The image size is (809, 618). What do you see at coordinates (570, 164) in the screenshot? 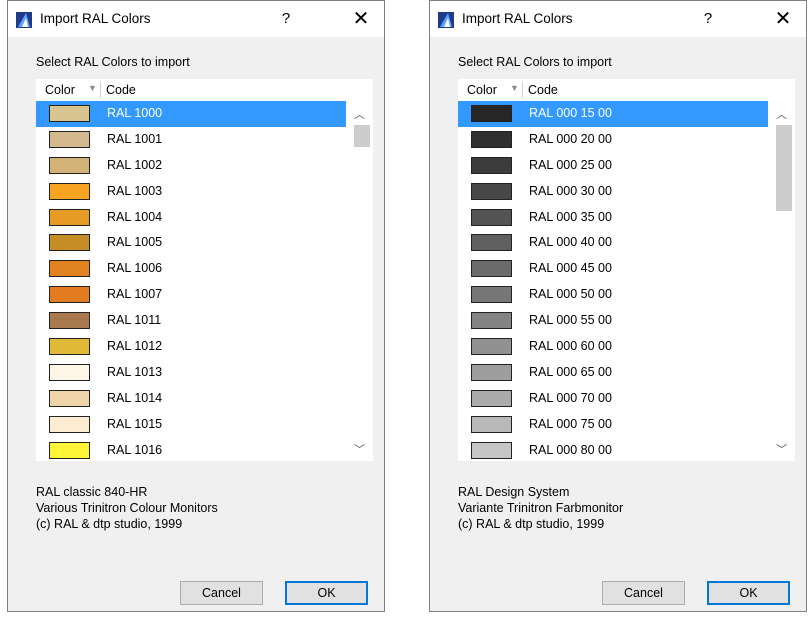
I see `color-code: RAL 000 25 00` at bounding box center [570, 164].